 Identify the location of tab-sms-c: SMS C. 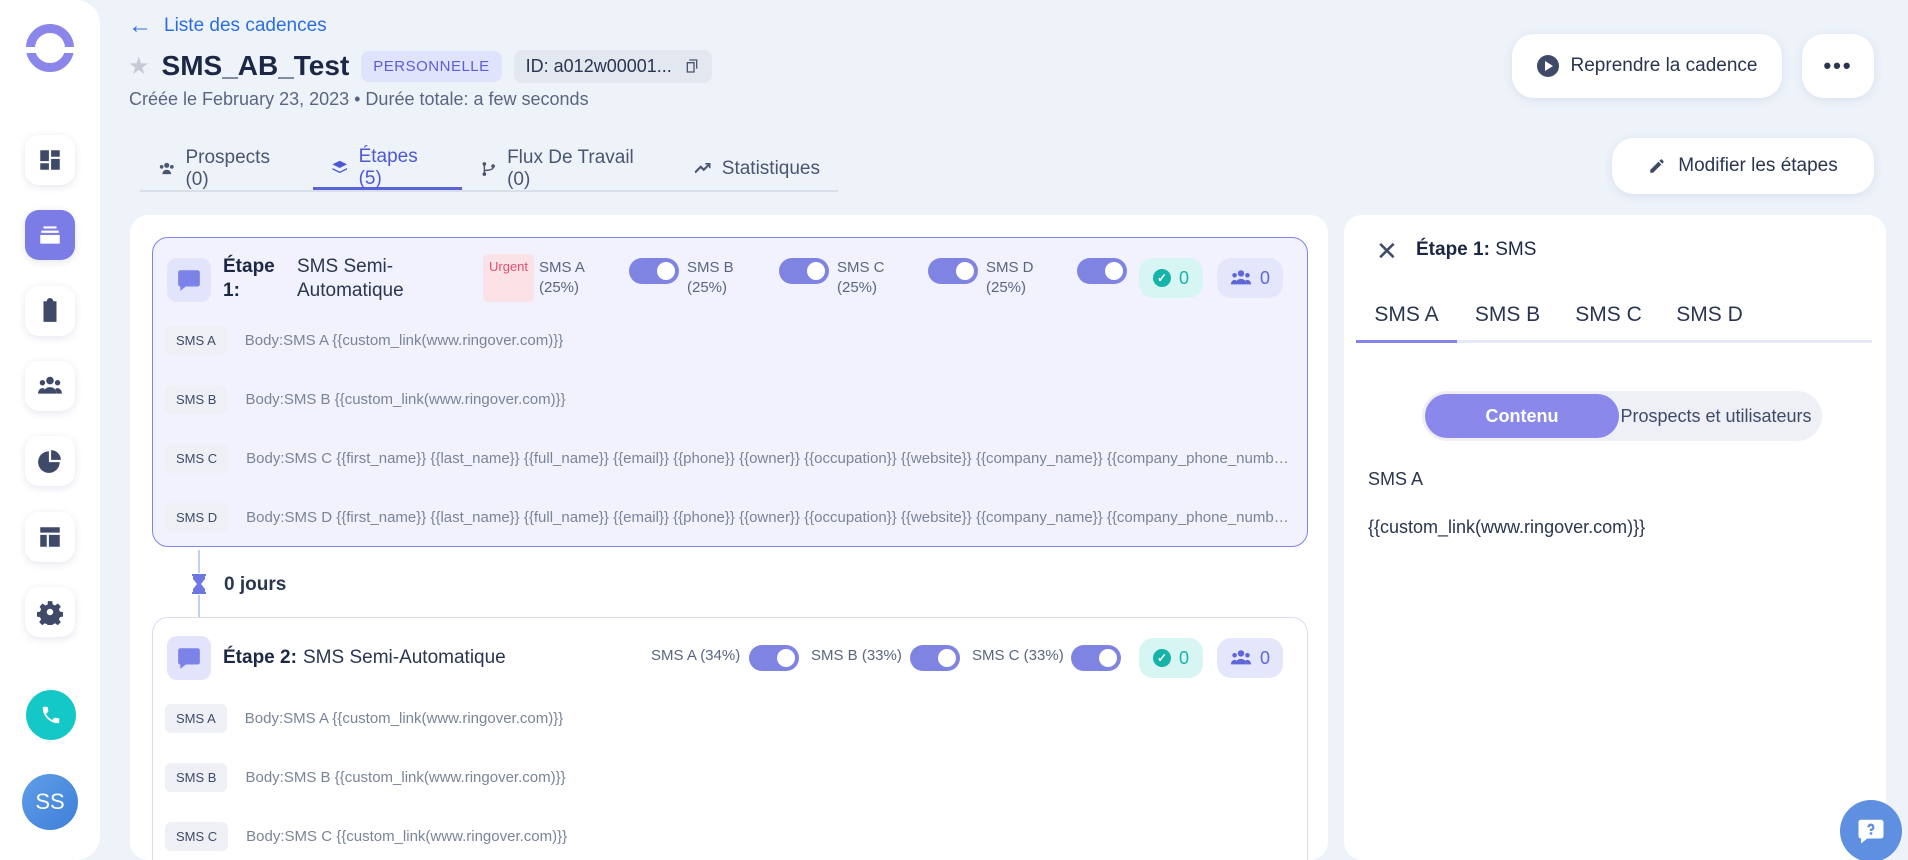
(1608, 323).